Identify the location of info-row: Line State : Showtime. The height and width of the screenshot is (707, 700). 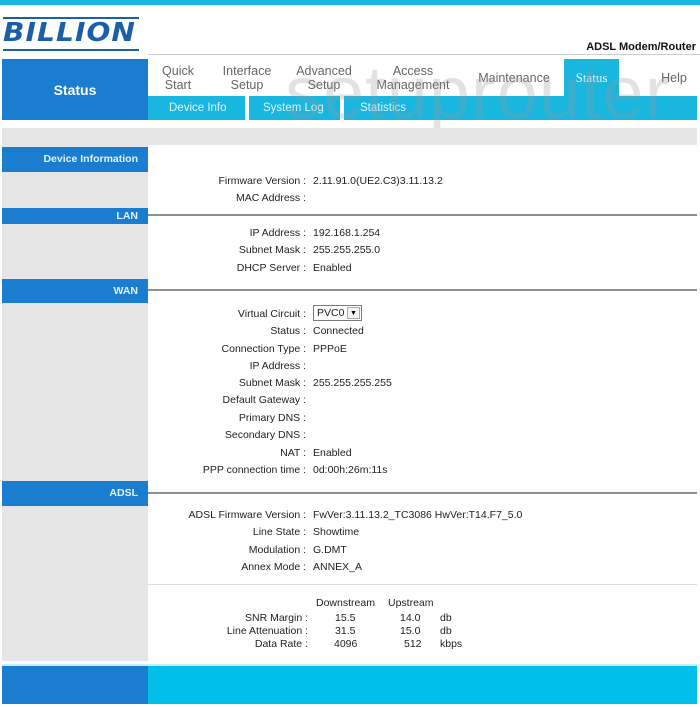
(422, 534).